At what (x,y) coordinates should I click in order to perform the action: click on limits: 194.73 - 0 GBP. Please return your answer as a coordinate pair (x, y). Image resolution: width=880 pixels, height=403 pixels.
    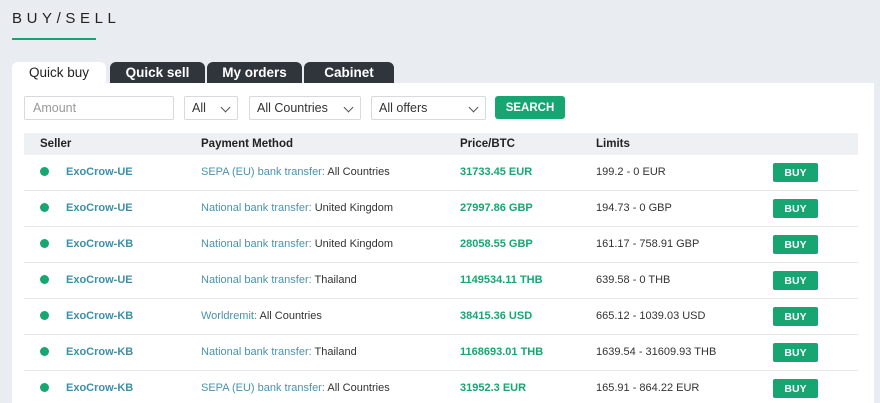
    Looking at the image, I should click on (634, 208).